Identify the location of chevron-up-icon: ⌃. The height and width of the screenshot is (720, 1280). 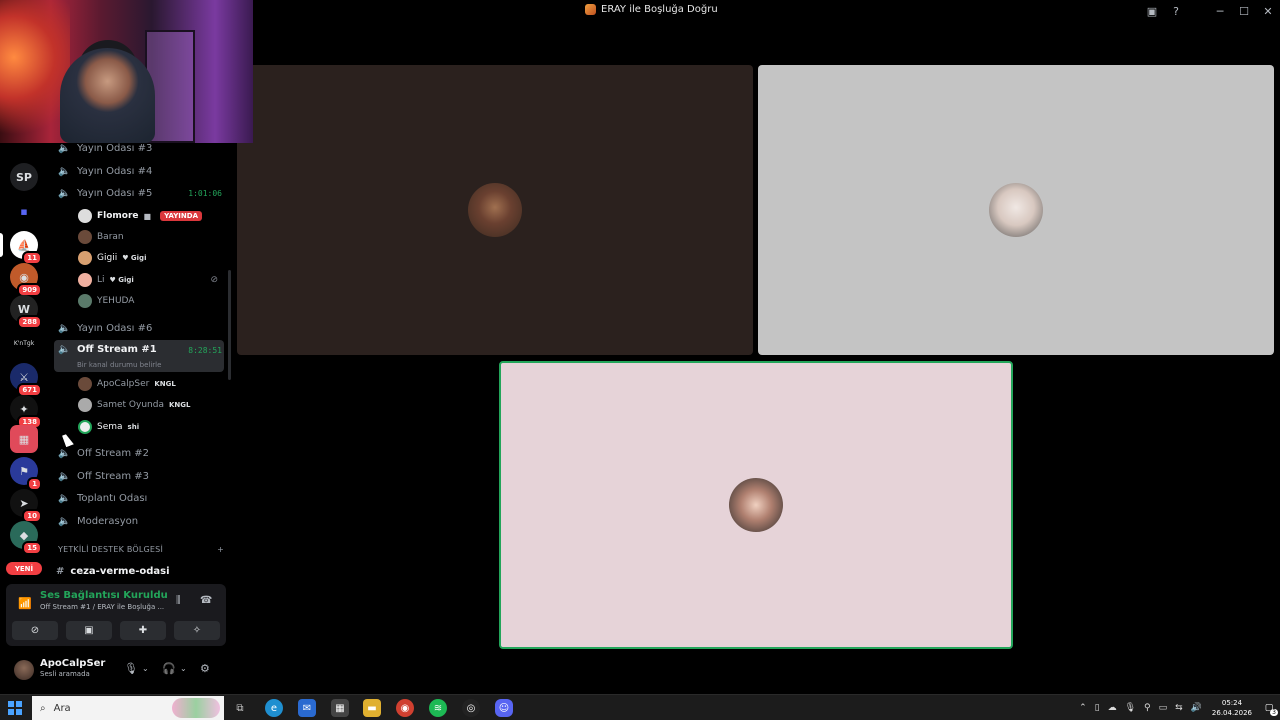
(1083, 708).